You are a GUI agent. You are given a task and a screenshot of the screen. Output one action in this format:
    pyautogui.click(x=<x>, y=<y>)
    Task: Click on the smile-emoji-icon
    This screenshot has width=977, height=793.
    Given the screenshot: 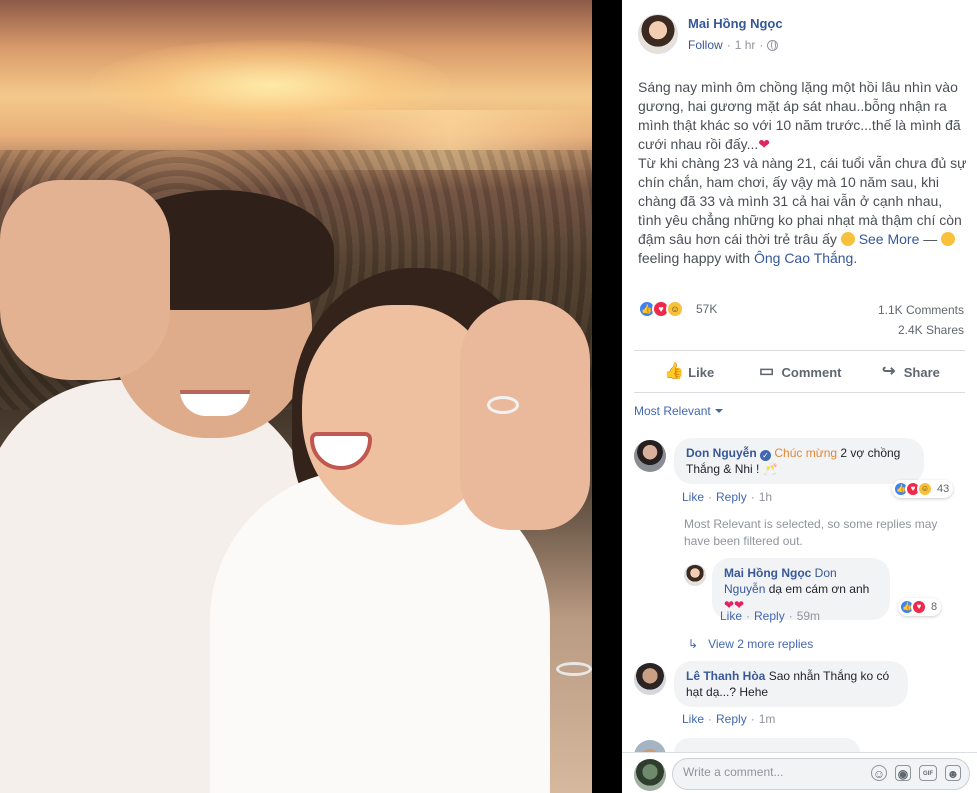 What is the action you would take?
    pyautogui.click(x=847, y=239)
    